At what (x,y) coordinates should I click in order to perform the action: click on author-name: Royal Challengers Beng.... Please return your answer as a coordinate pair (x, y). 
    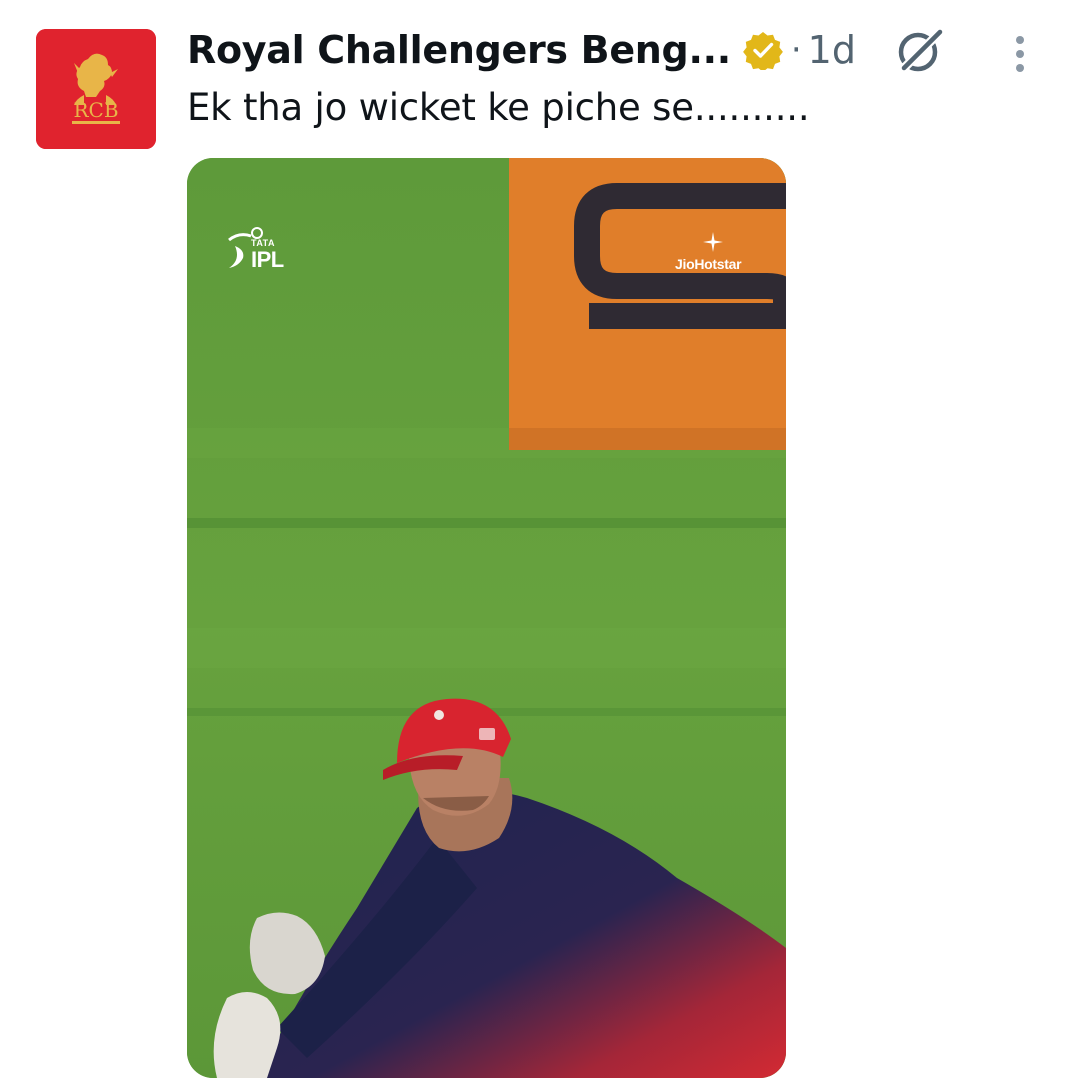
    Looking at the image, I should click on (459, 50).